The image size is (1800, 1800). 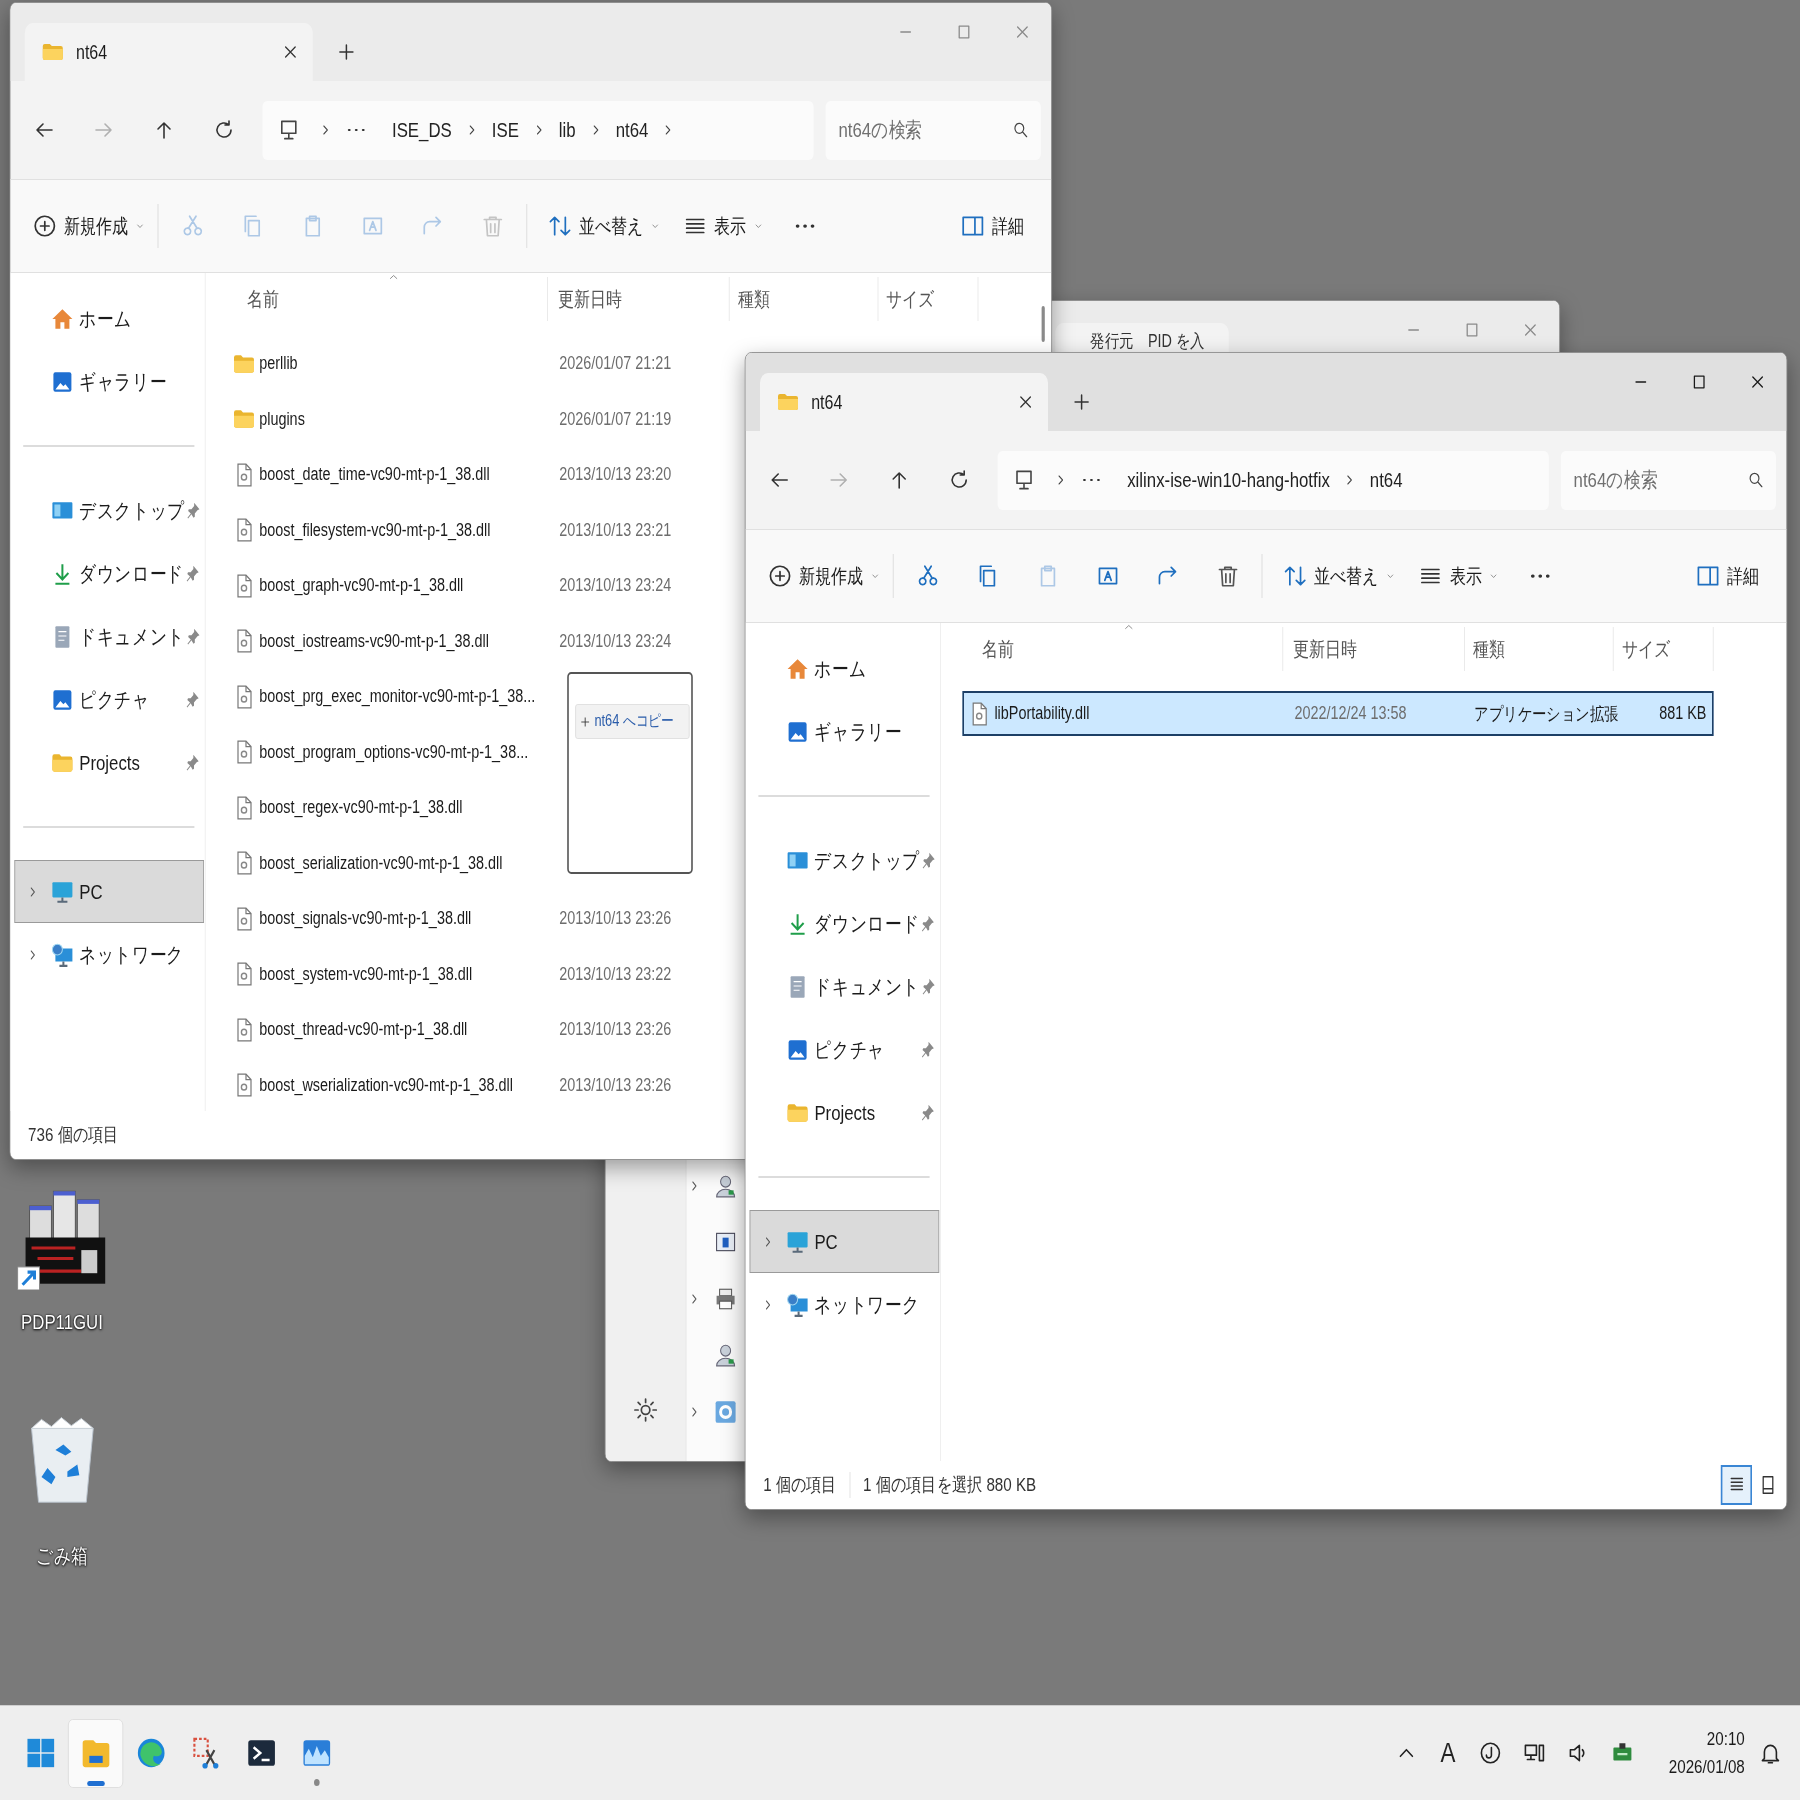 I want to click on file-row: plugins 2026/01/07 21:19, so click(x=480, y=419).